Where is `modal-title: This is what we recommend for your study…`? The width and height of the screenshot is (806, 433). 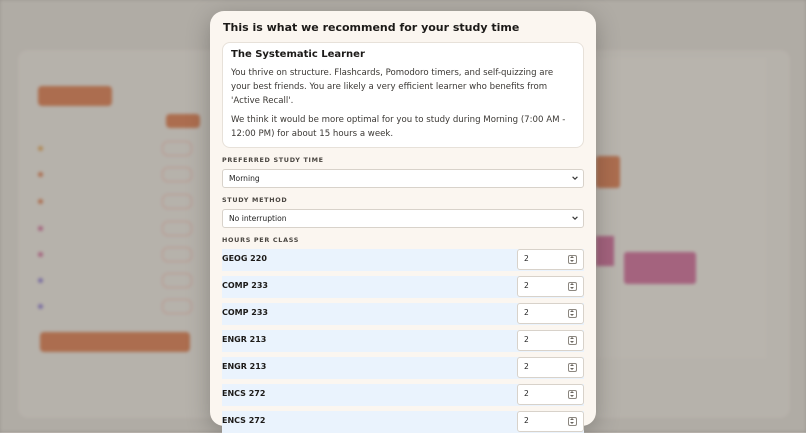
modal-title: This is what we recommend for your study… is located at coordinates (371, 27).